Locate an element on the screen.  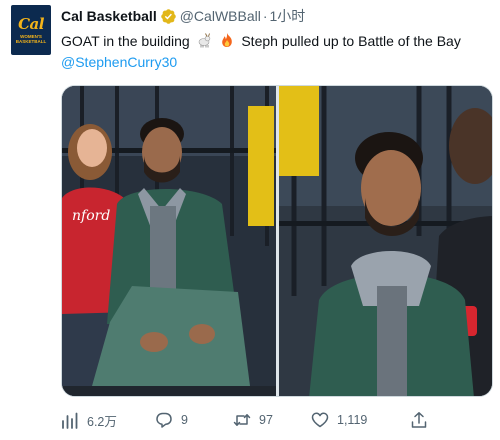
tweet-text-part1: GOAT in the building is located at coordinates (125, 41).